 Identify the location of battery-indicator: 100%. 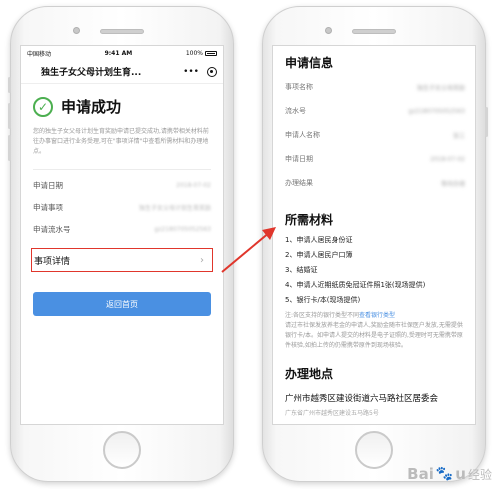
(201, 53).